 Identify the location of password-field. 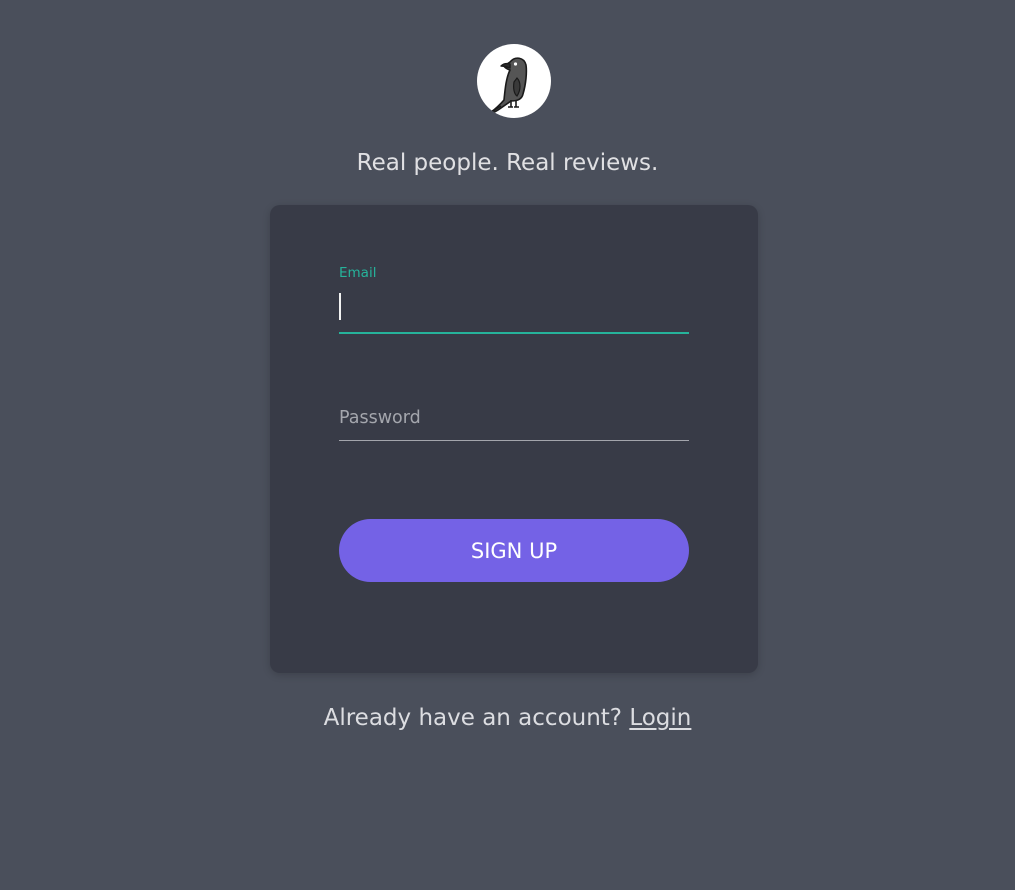
(514, 418).